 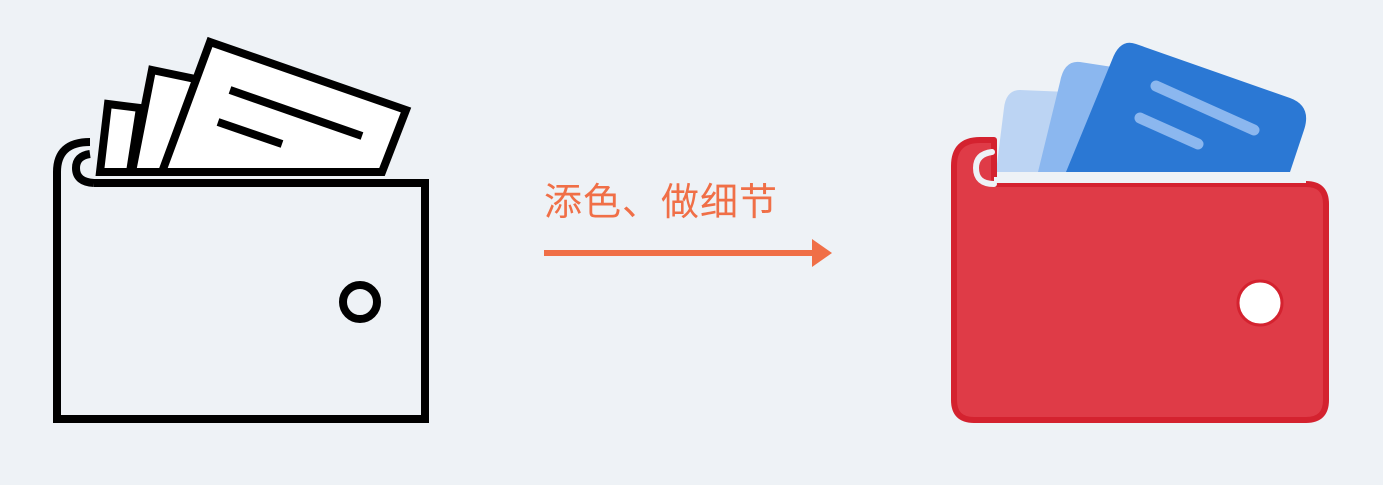 I want to click on arrow-right-icon, so click(x=688, y=253).